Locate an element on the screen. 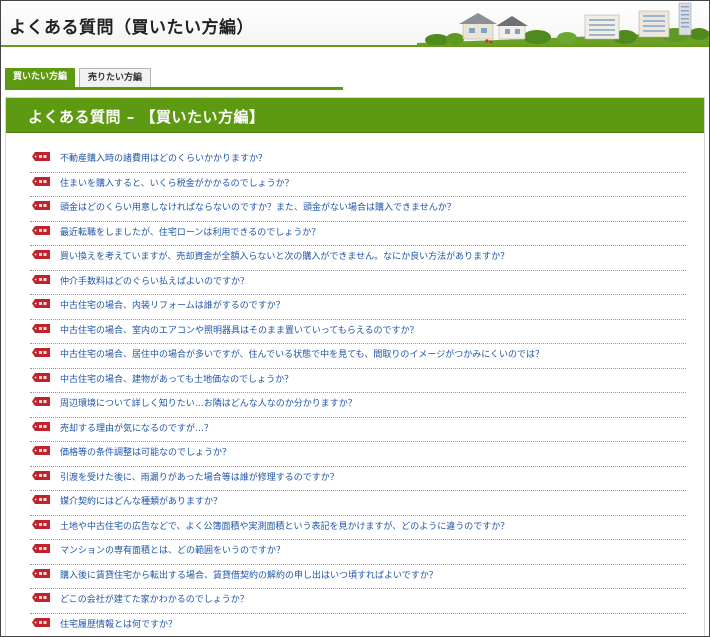 The image size is (710, 637). faq-item: どこの会社が建てた家かわかるのでしょうか？ is located at coordinates (358, 601).